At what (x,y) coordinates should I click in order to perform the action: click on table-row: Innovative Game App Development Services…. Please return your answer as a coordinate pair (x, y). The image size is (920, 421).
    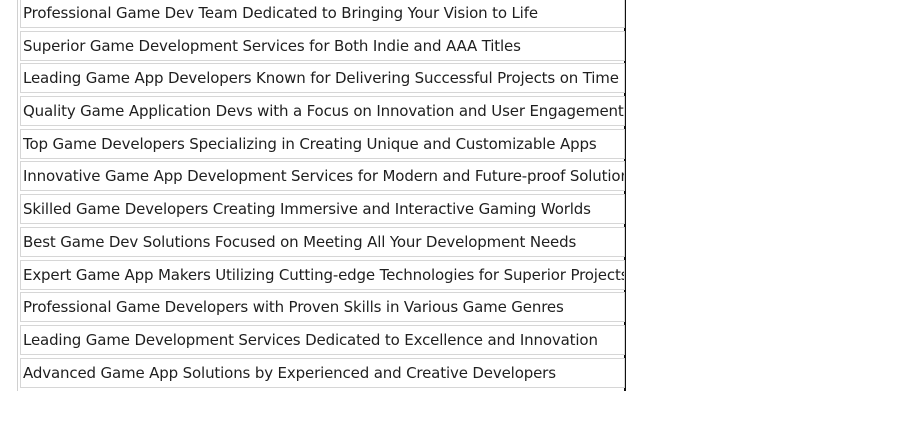
    Looking at the image, I should click on (322, 176).